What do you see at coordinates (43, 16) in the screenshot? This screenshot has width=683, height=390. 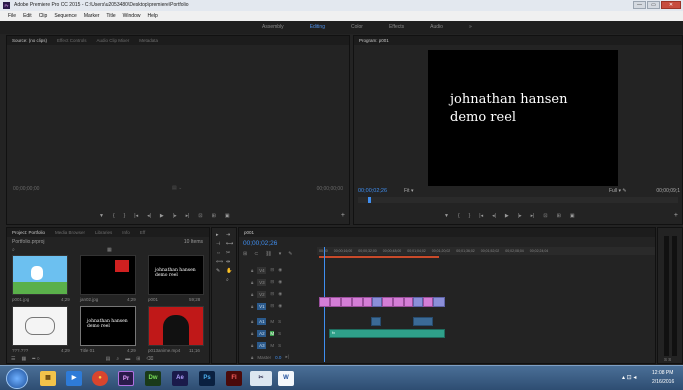 I see `menu-clip: Clip` at bounding box center [43, 16].